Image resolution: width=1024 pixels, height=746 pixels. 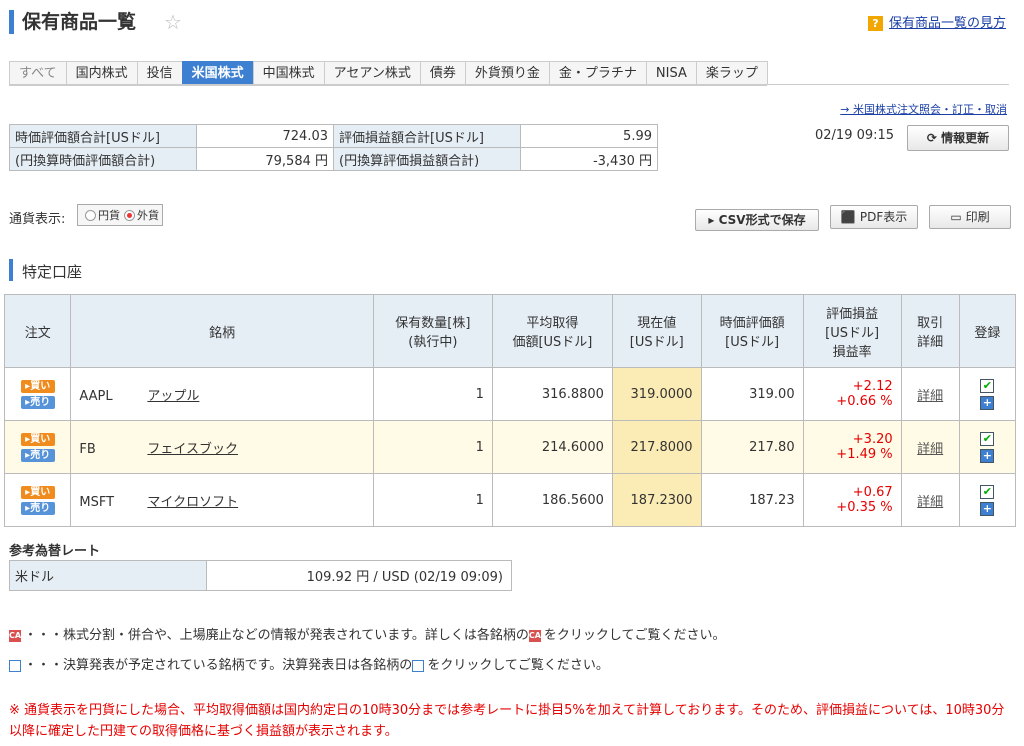 What do you see at coordinates (52, 272) in the screenshot?
I see `section-title: 特定口座` at bounding box center [52, 272].